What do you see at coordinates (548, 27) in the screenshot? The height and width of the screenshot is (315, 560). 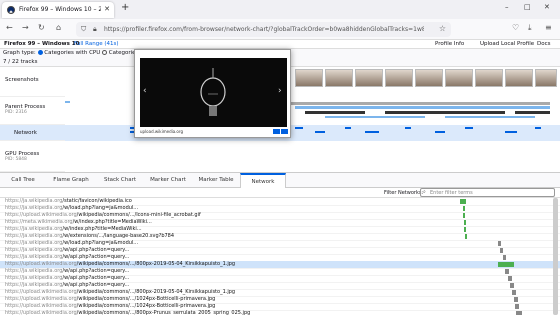 I see `menu-icon: ≡` at bounding box center [548, 27].